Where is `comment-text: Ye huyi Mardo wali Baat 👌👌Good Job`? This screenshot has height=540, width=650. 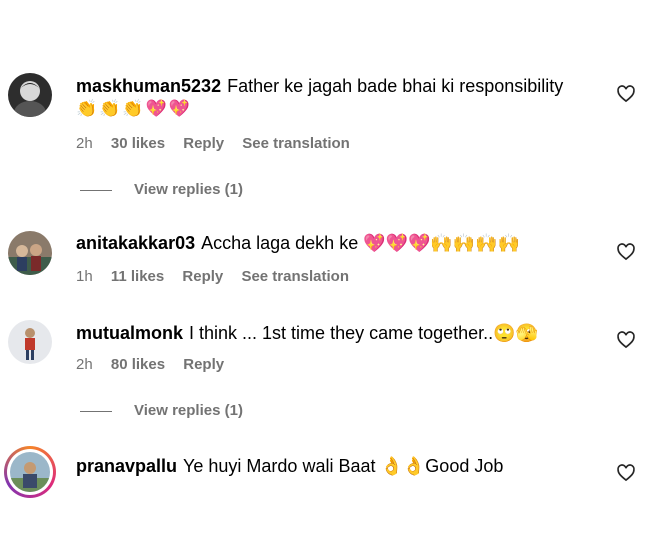 comment-text: Ye huyi Mardo wali Baat 👌👌Good Job is located at coordinates (343, 466).